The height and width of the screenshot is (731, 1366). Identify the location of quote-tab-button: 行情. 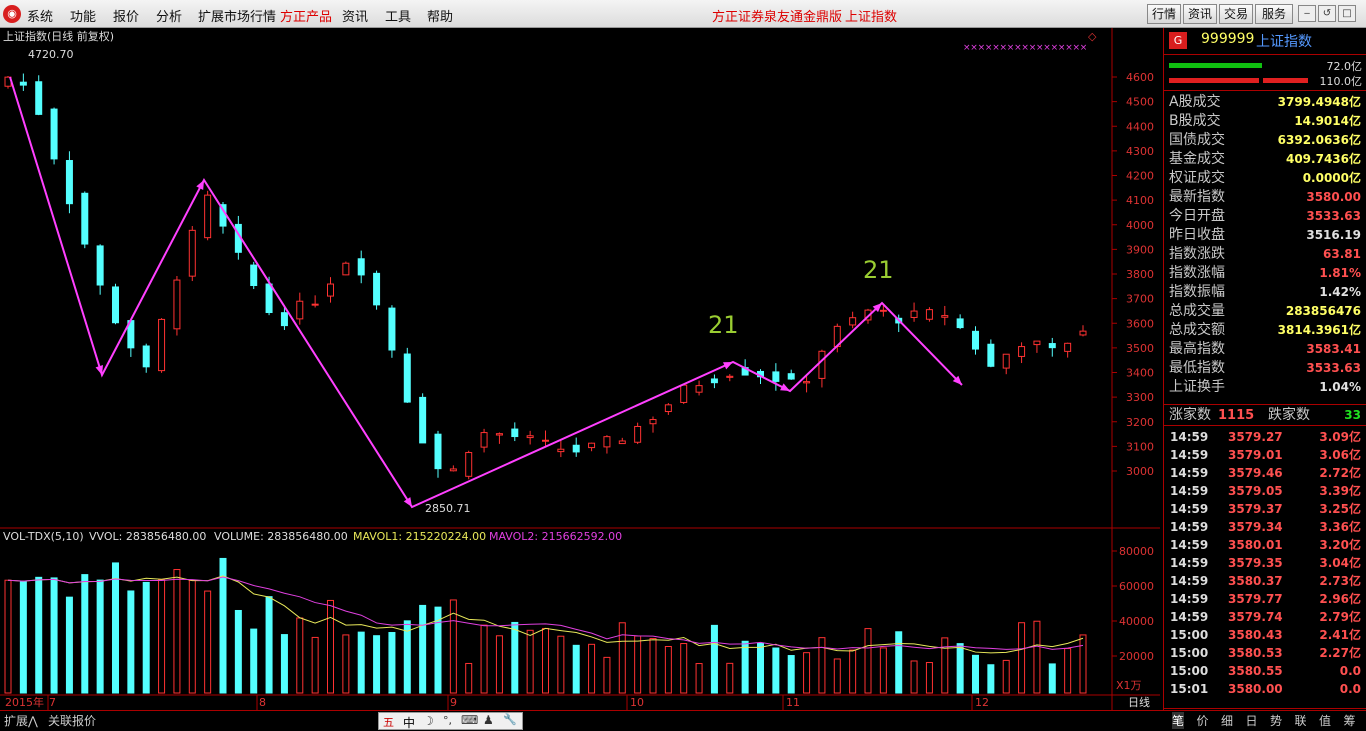
(1164, 14).